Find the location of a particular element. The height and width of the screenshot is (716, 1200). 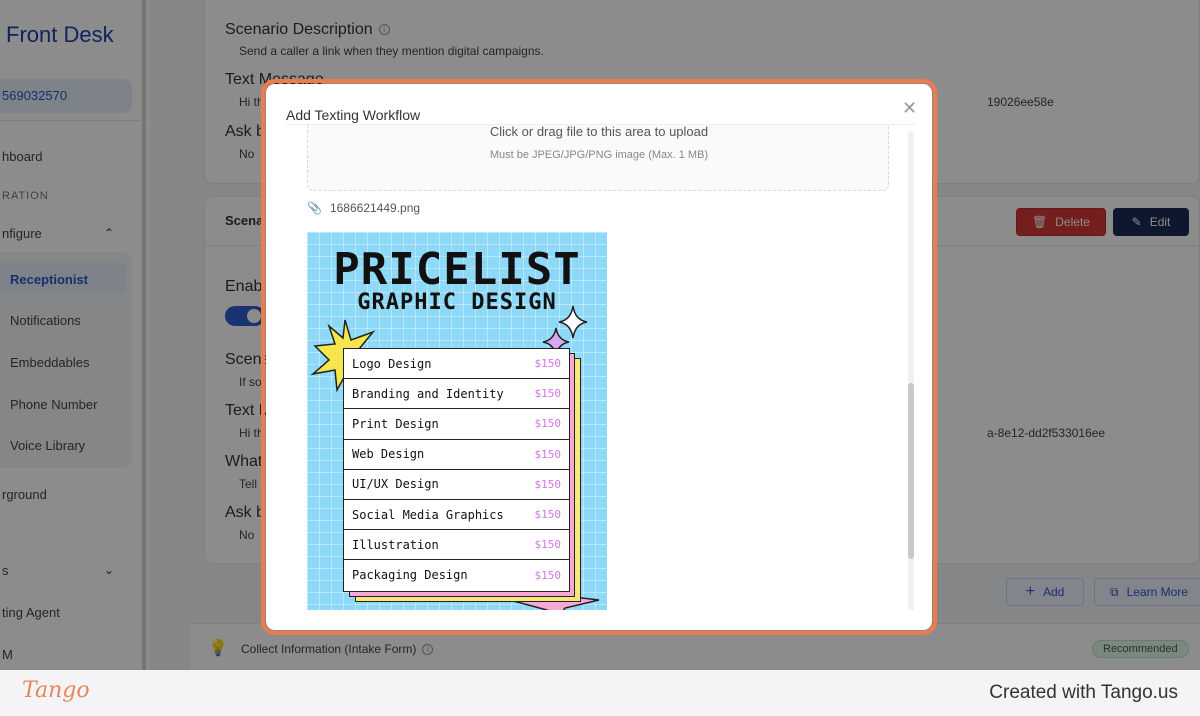

file-name: 1686621449.png is located at coordinates (375, 208).